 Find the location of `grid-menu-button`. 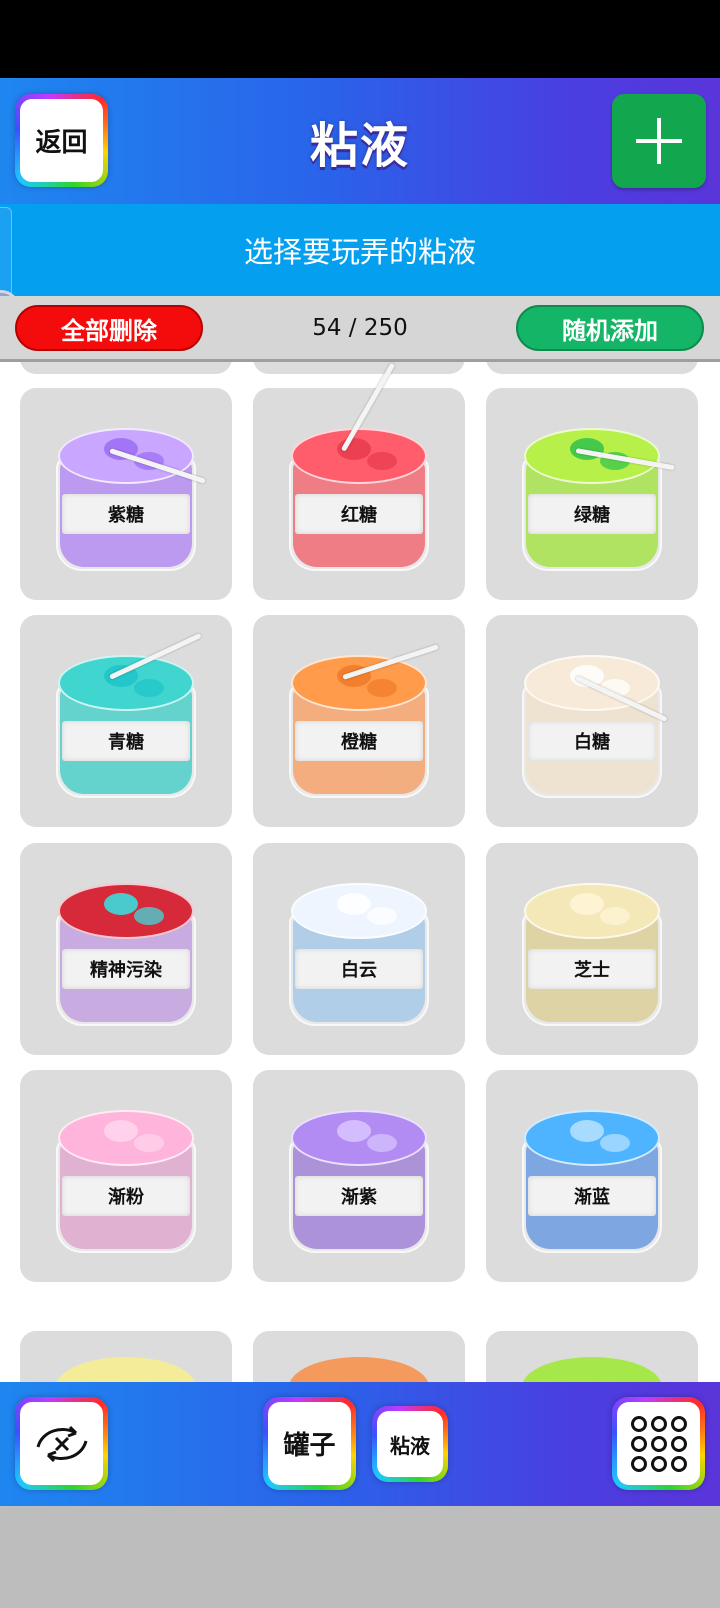

grid-menu-button is located at coordinates (658, 1443).